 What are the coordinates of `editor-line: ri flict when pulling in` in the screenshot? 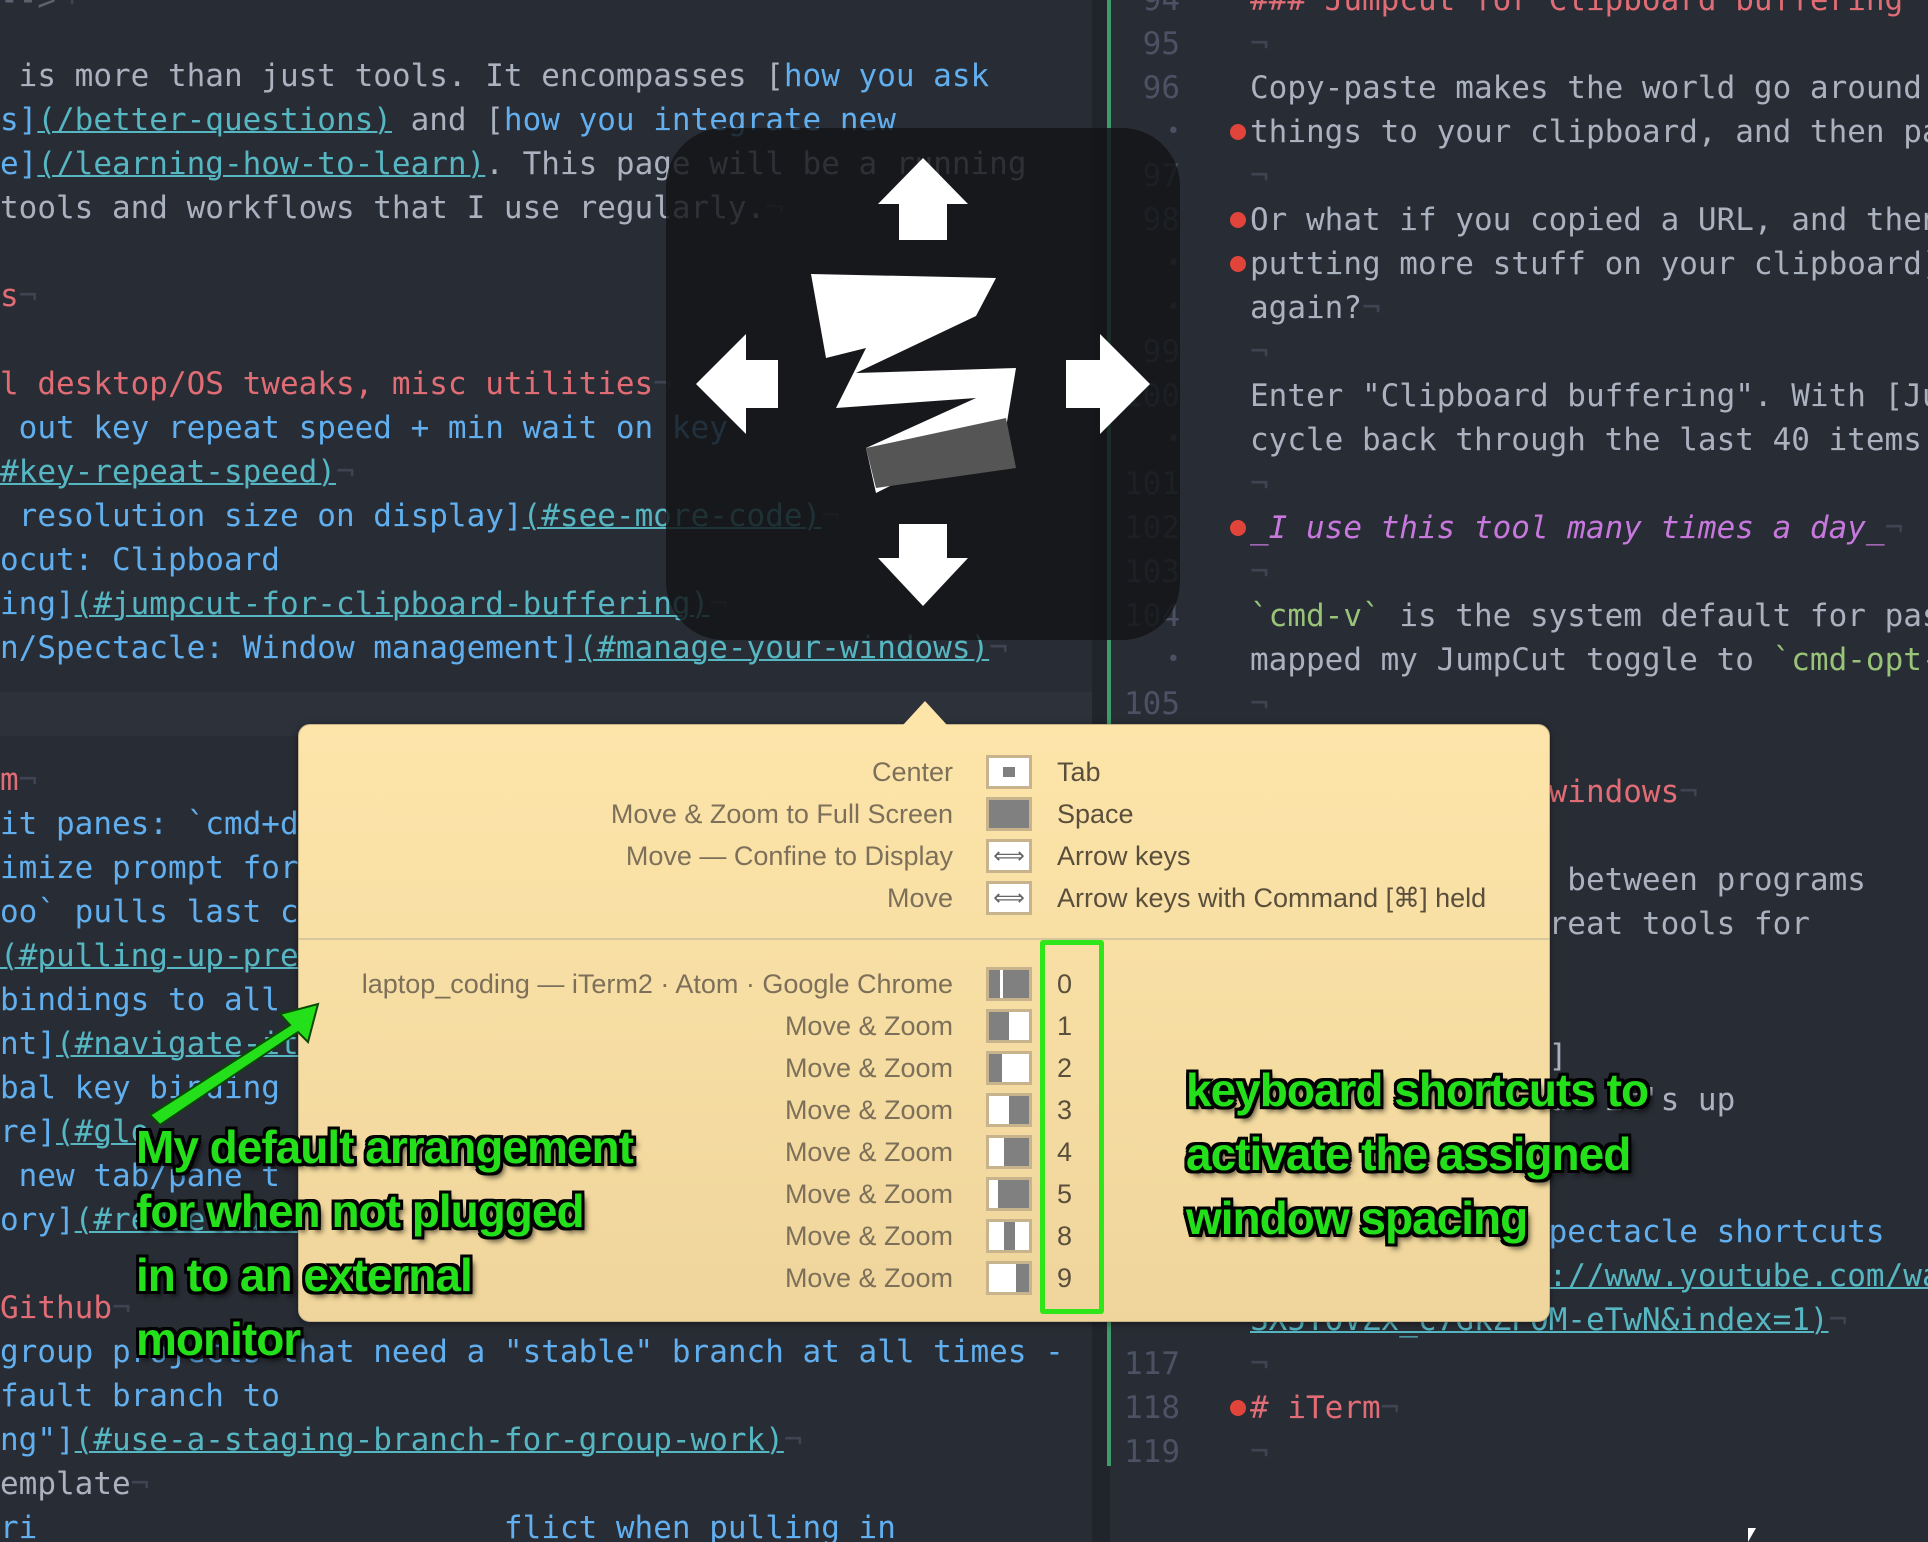 It's located at (448, 1524).